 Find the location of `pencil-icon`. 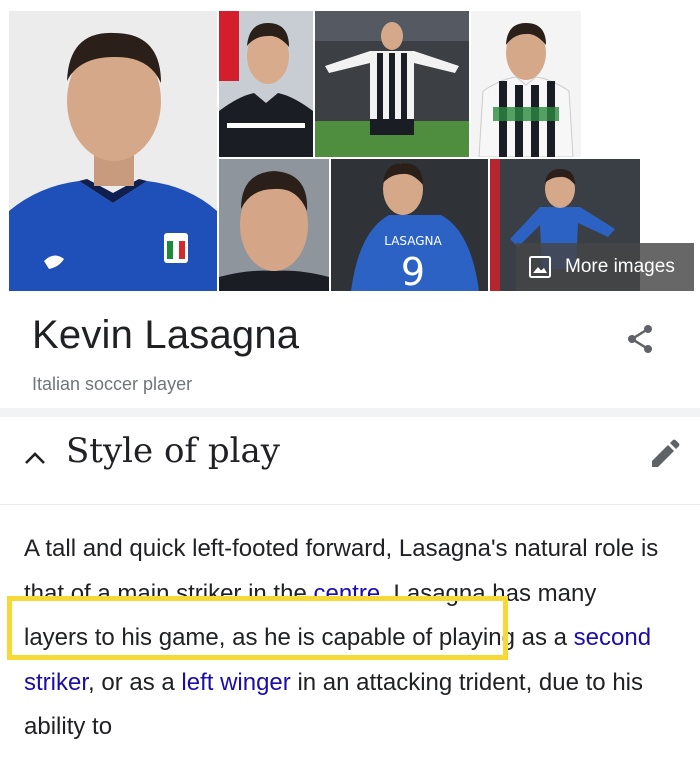

pencil-icon is located at coordinates (664, 455).